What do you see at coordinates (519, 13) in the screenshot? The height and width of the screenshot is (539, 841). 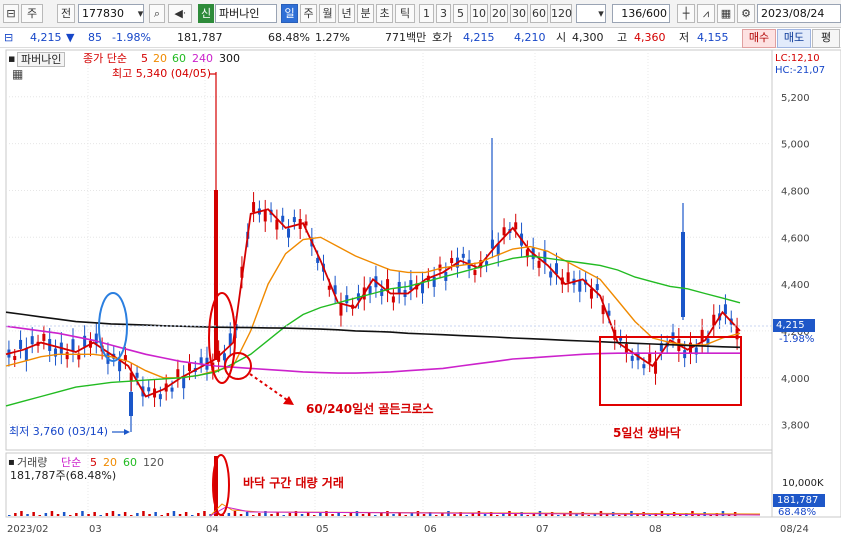 I see `interval-30: 30` at bounding box center [519, 13].